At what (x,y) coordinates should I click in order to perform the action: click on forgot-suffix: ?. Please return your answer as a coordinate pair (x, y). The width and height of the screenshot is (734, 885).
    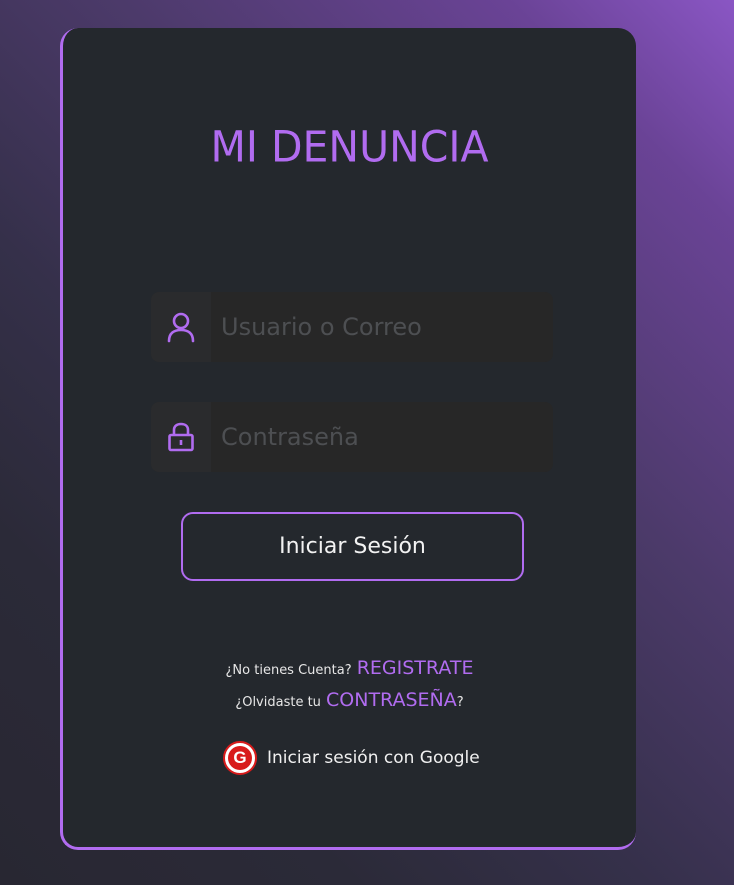
    Looking at the image, I should click on (460, 702).